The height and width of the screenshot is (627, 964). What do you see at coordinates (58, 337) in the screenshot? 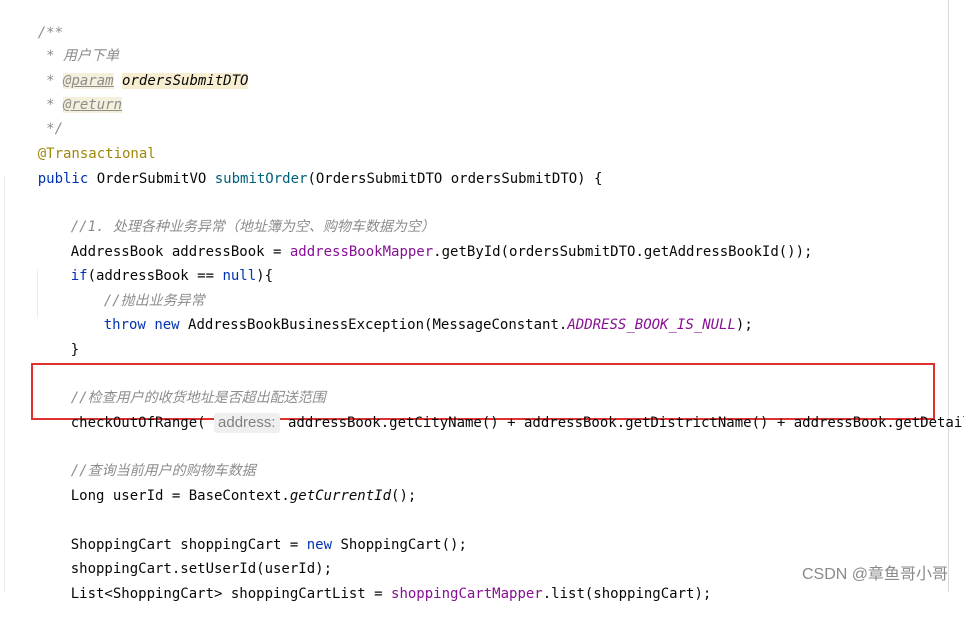
I see `code-line: }` at bounding box center [58, 337].